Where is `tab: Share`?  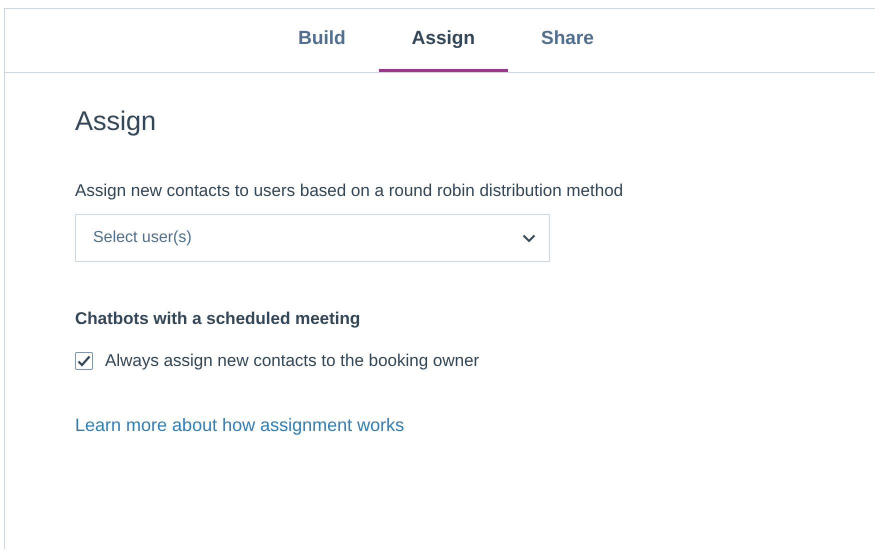
tab: Share is located at coordinates (567, 40).